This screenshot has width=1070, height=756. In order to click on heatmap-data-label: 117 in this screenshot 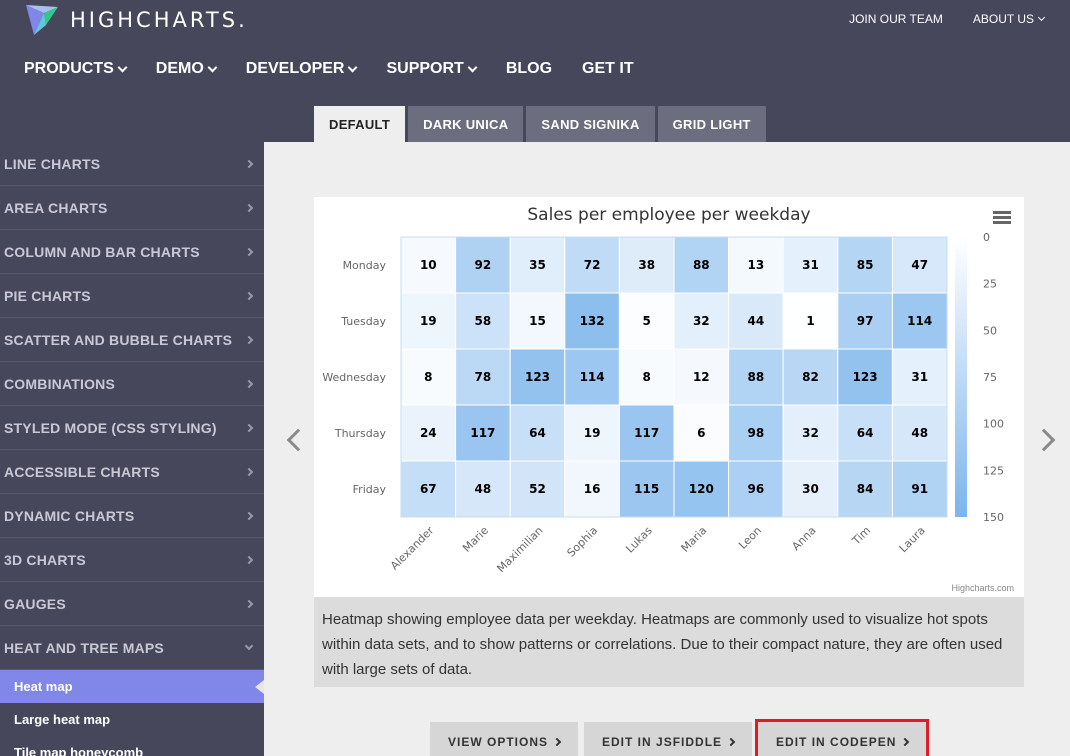, I will do `click(646, 433)`.